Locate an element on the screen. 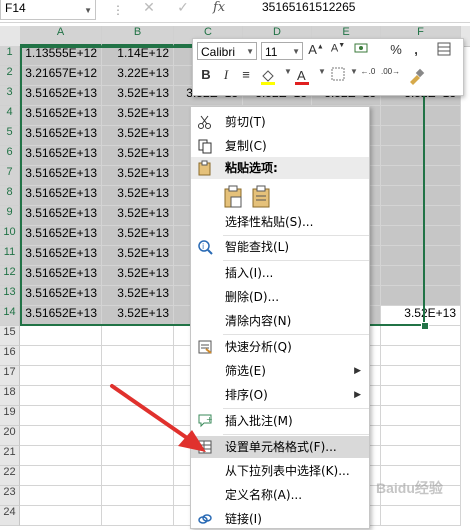 Image resolution: width=470 pixels, height=530 pixels. arrow-shaft is located at coordinates (151, 413).